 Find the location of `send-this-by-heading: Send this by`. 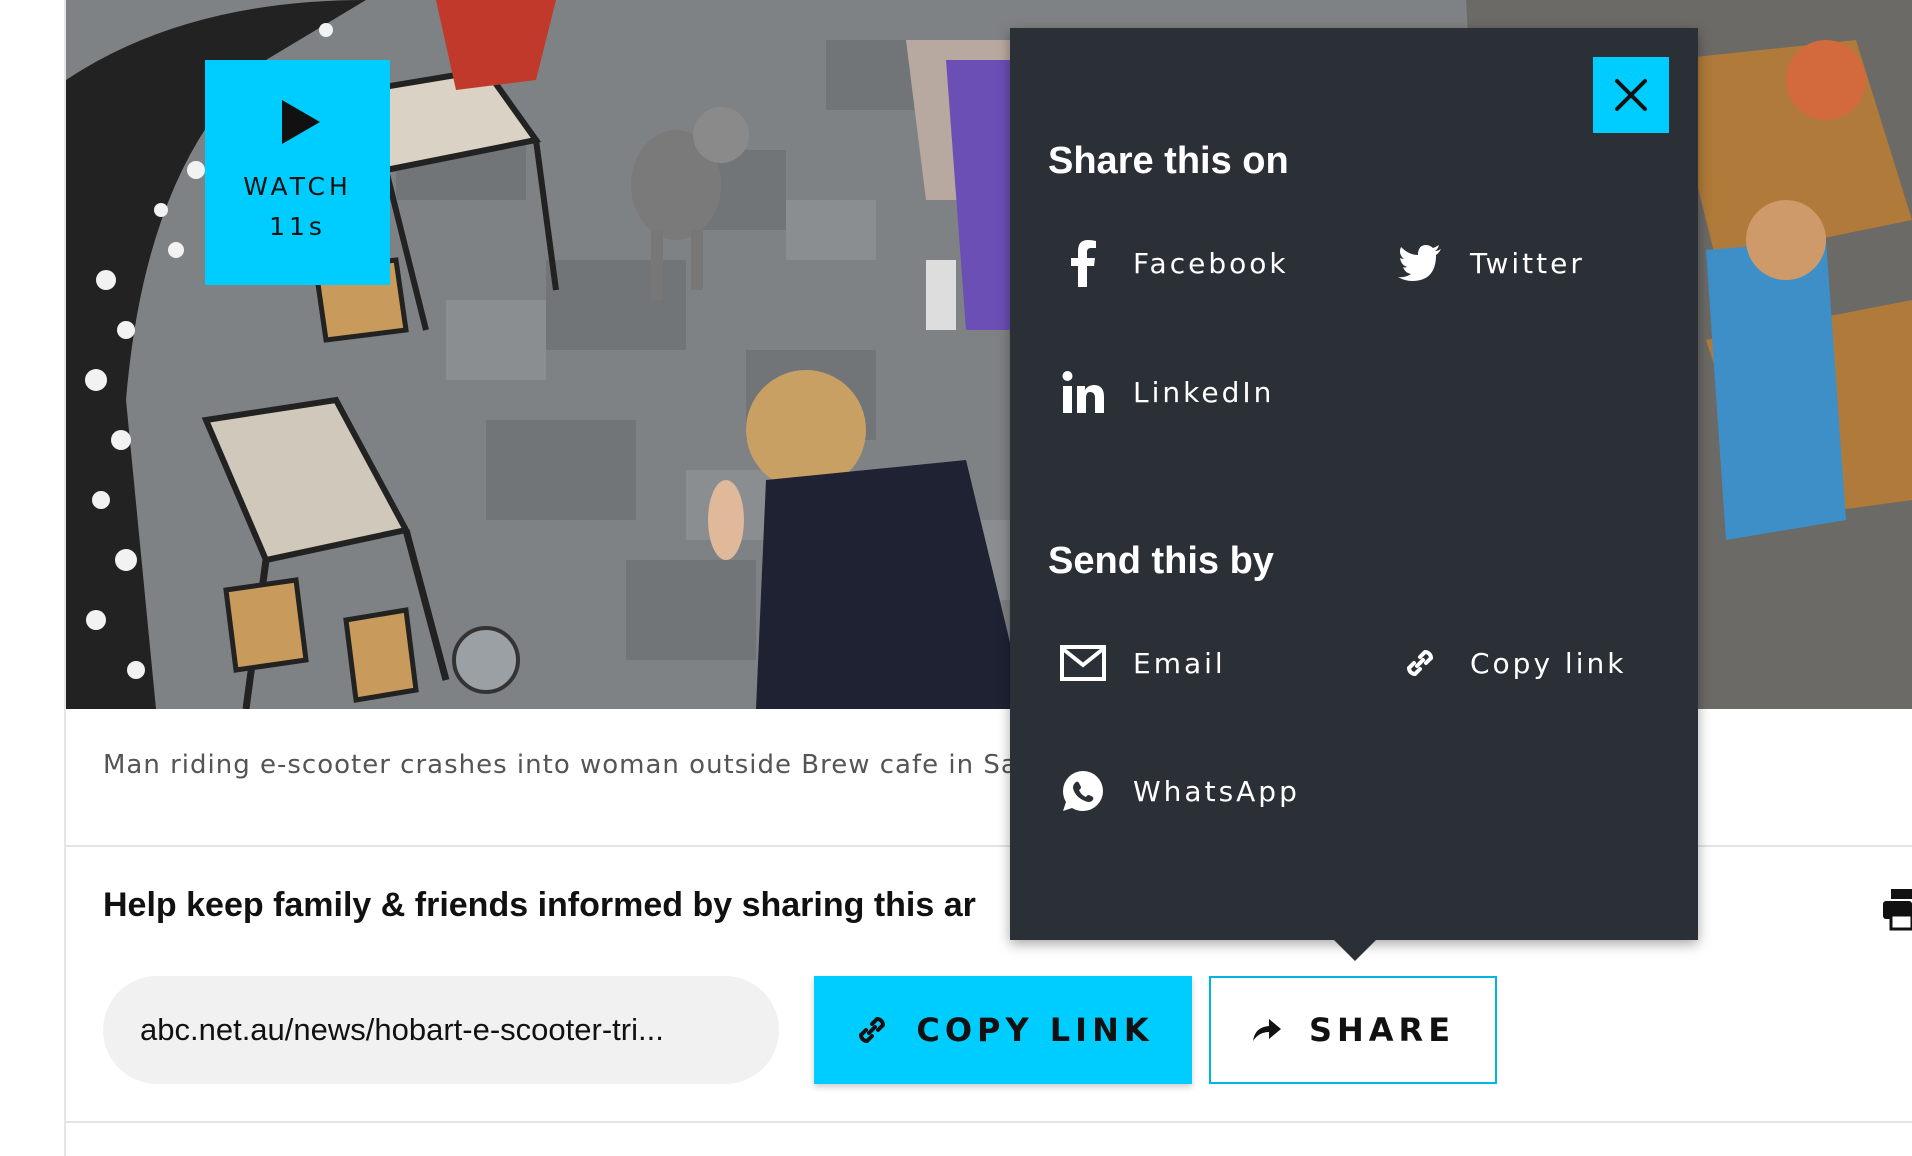

send-this-by-heading: Send this by is located at coordinates (1161, 561).